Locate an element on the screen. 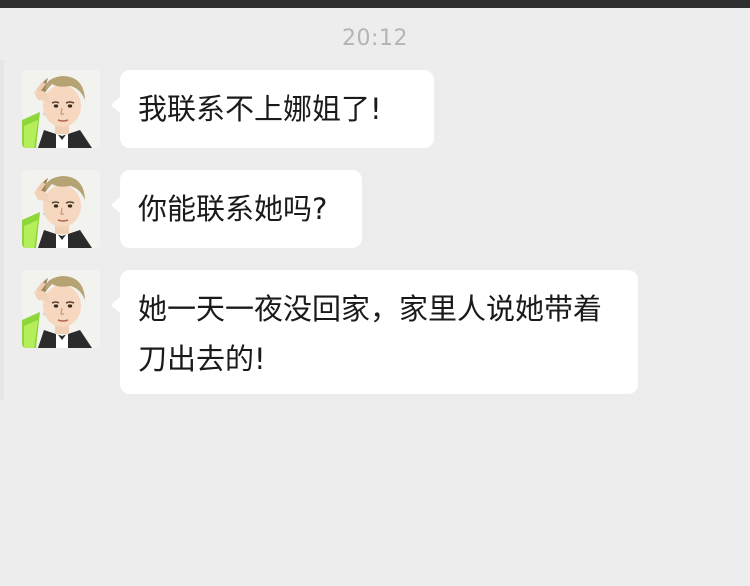 This screenshot has height=586, width=750. message-bubble: 我联系不上娜姐了! is located at coordinates (272, 109).